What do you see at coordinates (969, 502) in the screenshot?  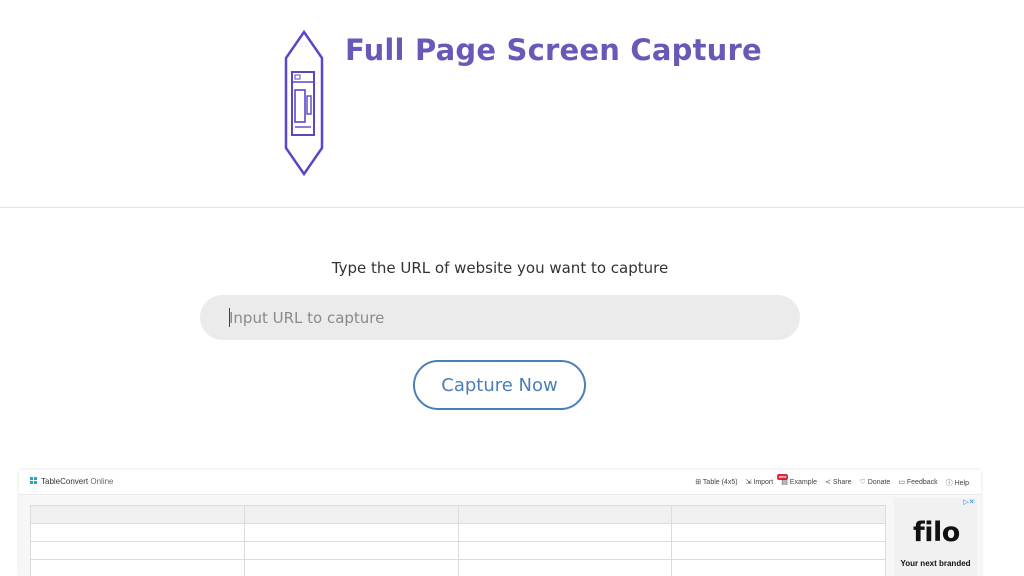 I see `ad-choices-icon: ▷✕` at bounding box center [969, 502].